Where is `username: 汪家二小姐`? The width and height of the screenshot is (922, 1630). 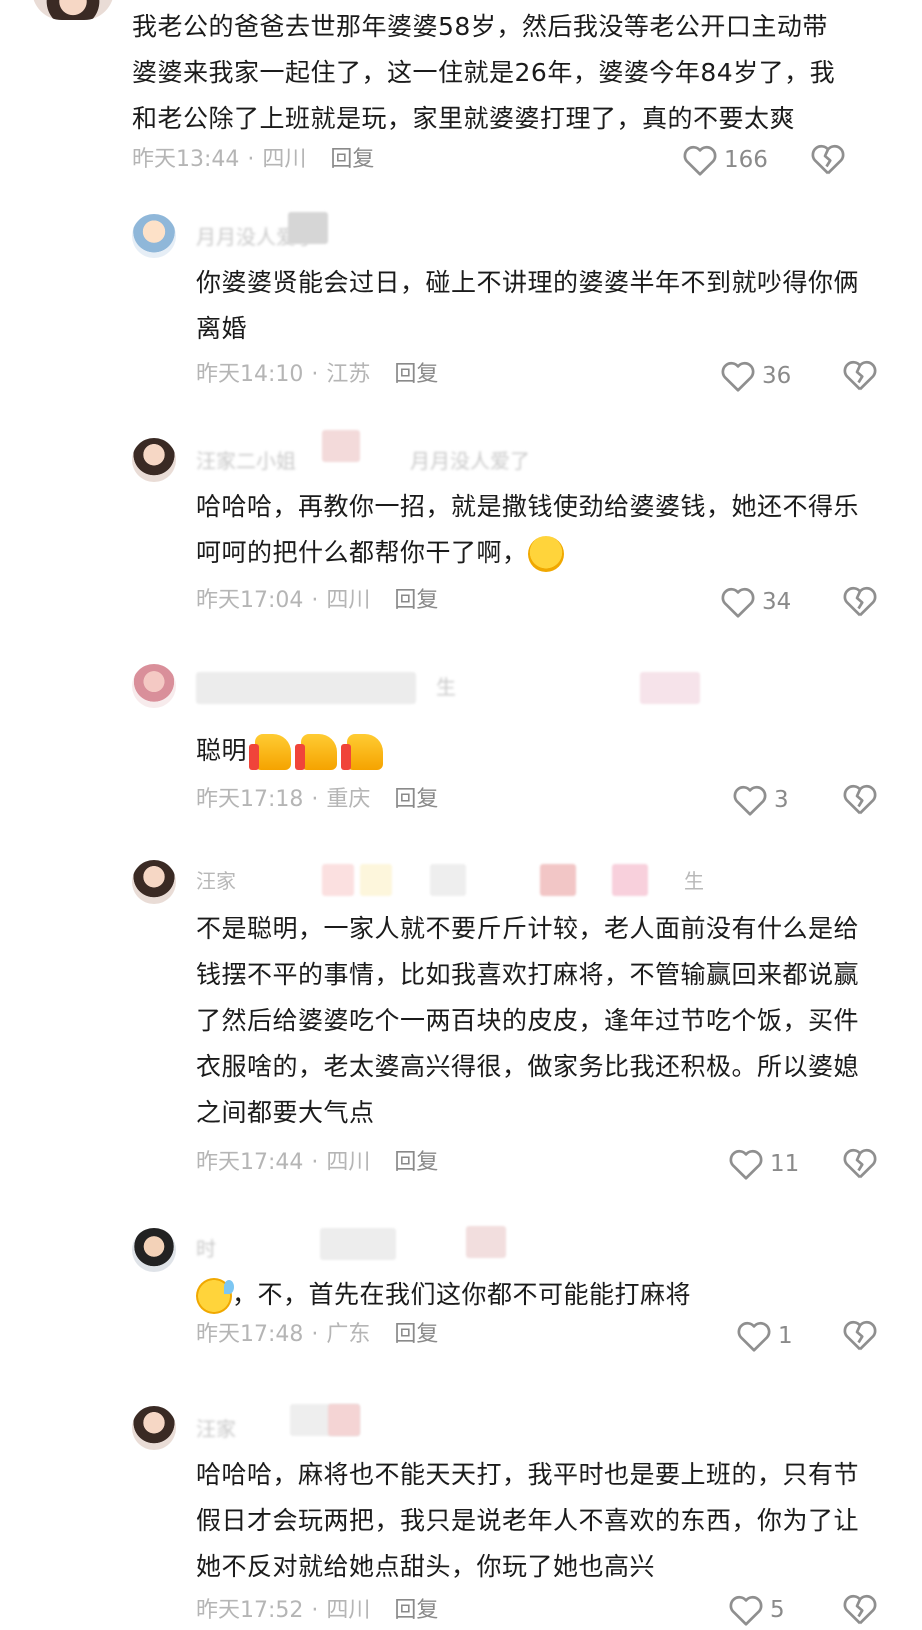
username: 汪家二小姐 is located at coordinates (246, 461).